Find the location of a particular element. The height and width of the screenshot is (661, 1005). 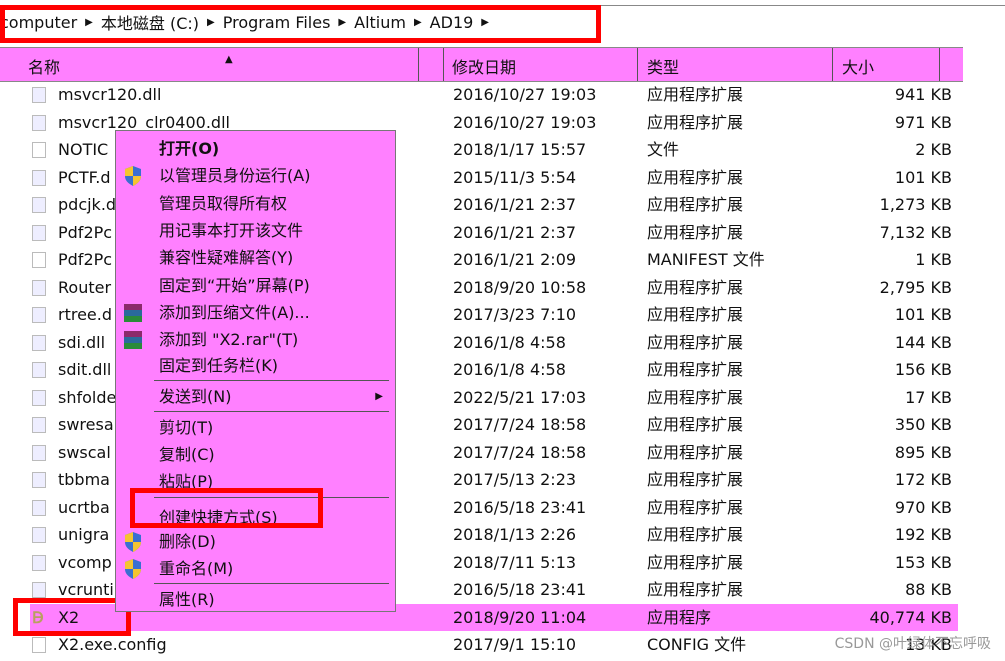

menu-item: 添加到 "X2.rar"(T) is located at coordinates (228, 340).